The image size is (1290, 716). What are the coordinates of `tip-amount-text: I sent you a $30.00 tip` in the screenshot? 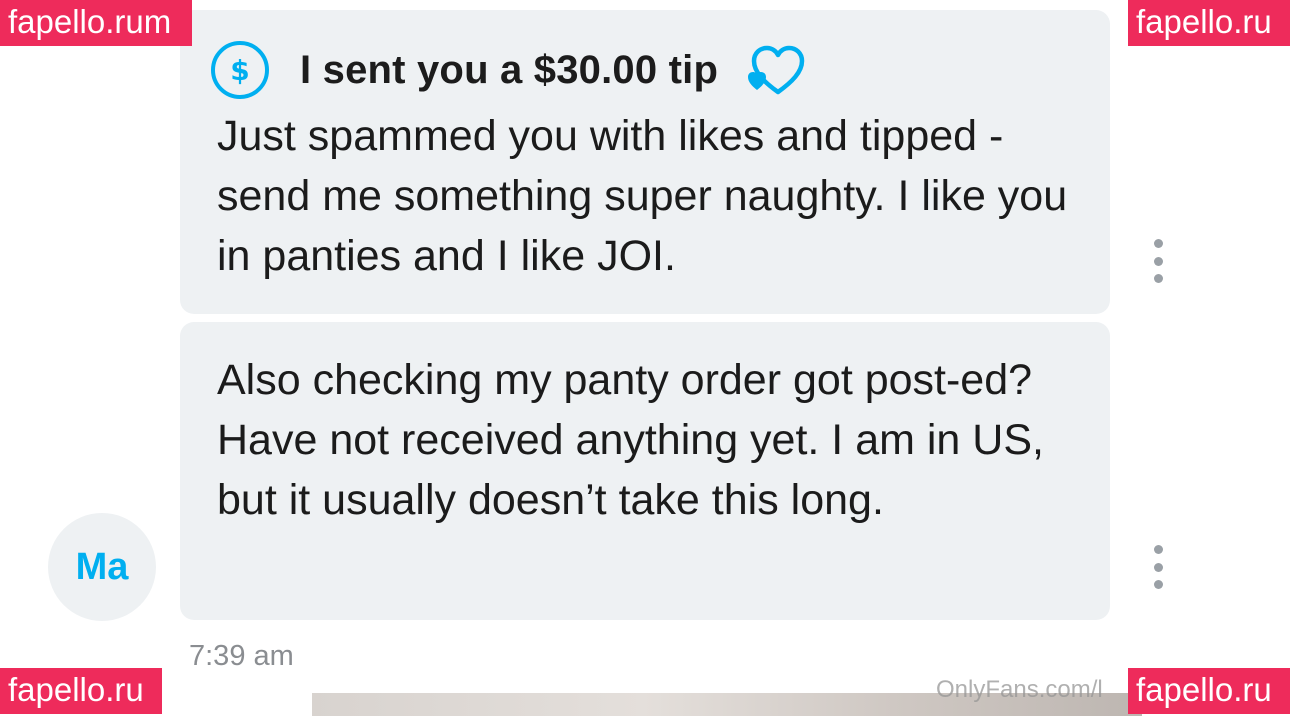 It's located at (509, 69).